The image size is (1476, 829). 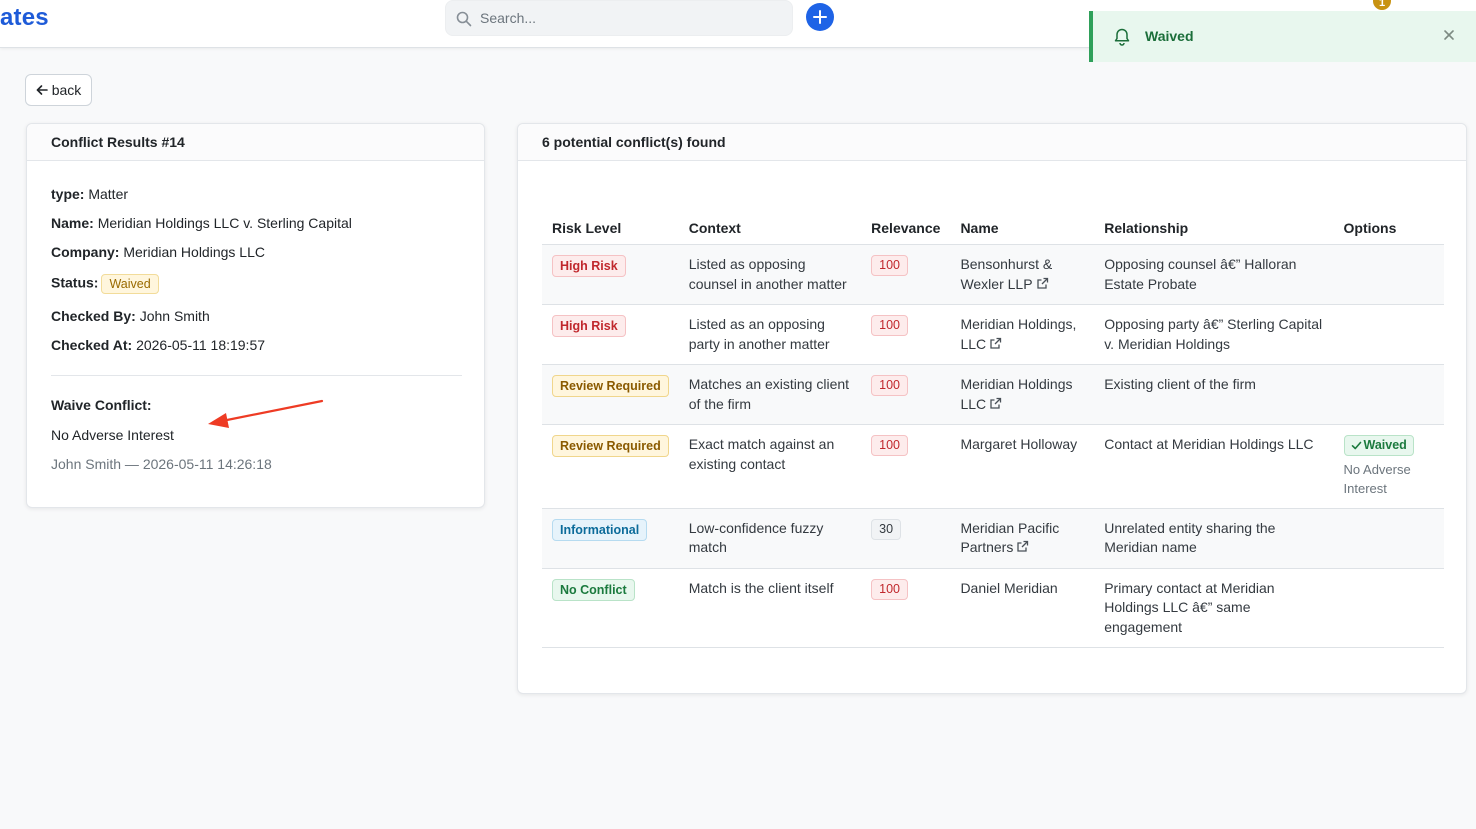 I want to click on search-input, so click(x=630, y=18).